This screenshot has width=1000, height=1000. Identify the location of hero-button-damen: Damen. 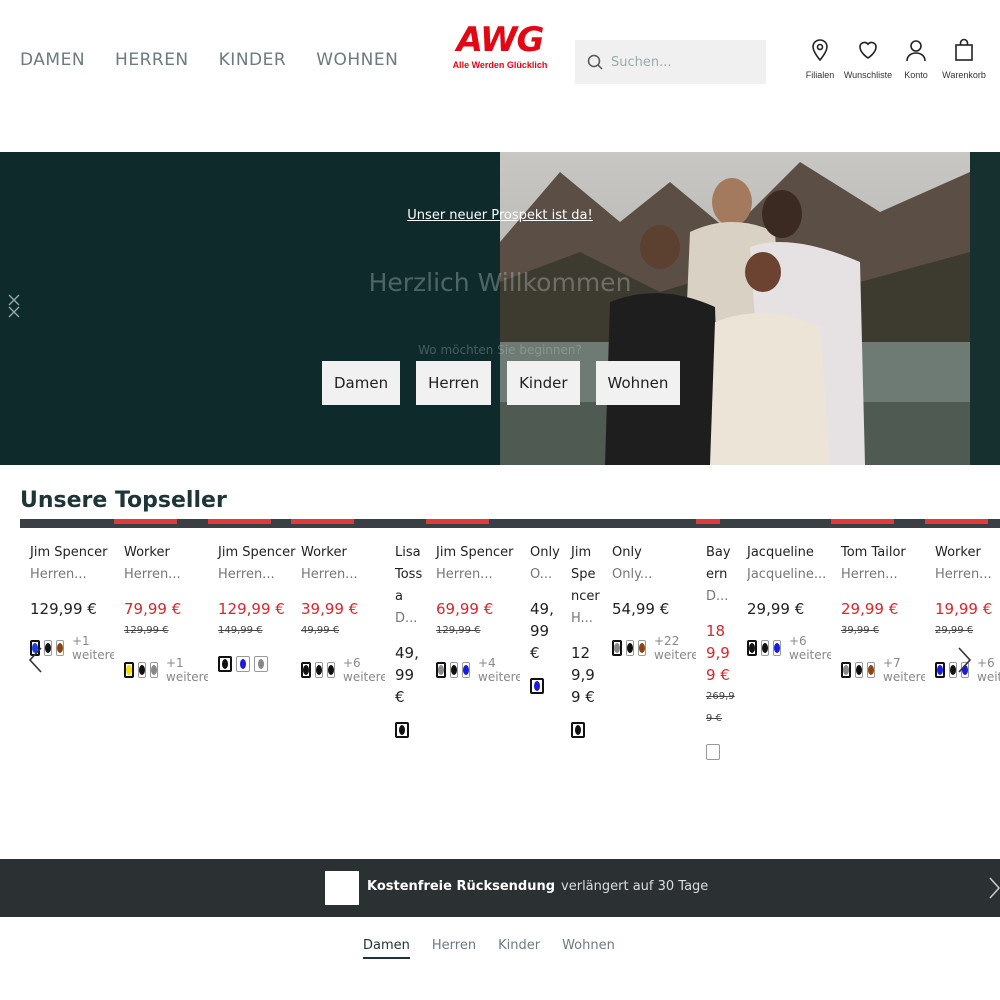
(361, 383).